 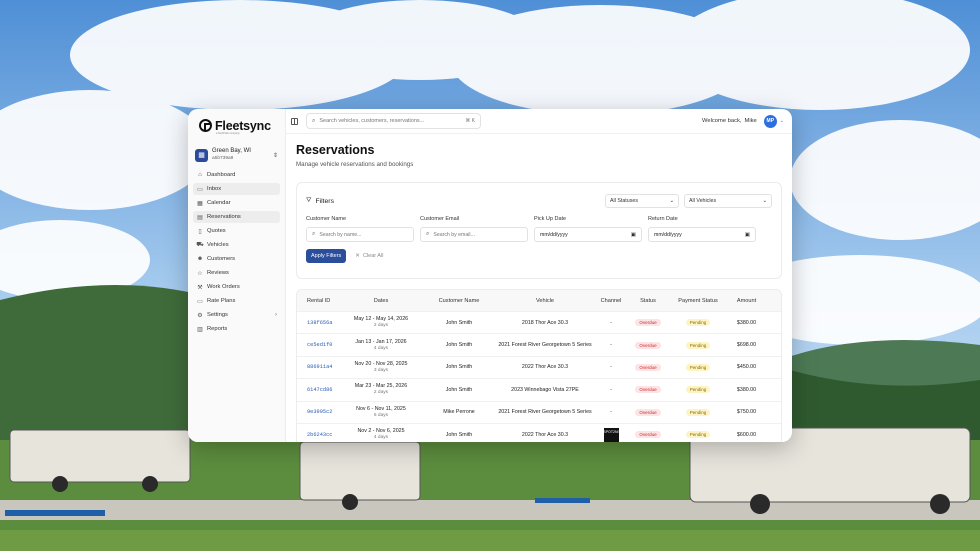 What do you see at coordinates (216, 231) in the screenshot?
I see `sidebar-item-label: Quotes` at bounding box center [216, 231].